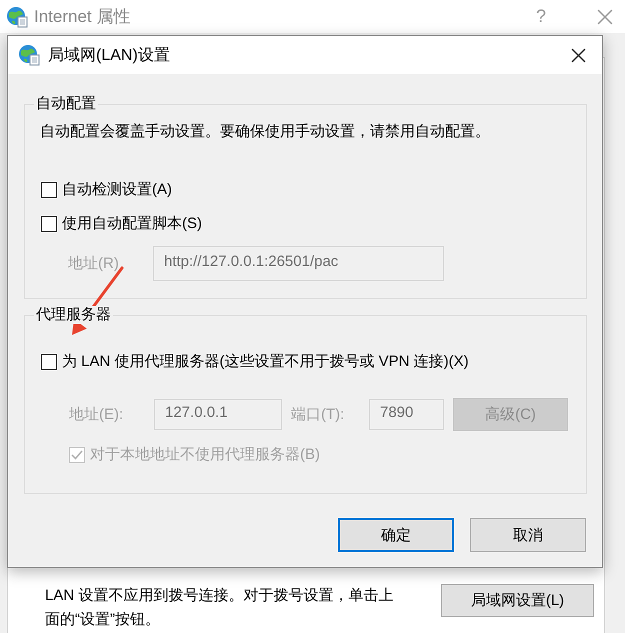  Describe the element at coordinates (77, 455) in the screenshot. I see `check-icon` at that location.